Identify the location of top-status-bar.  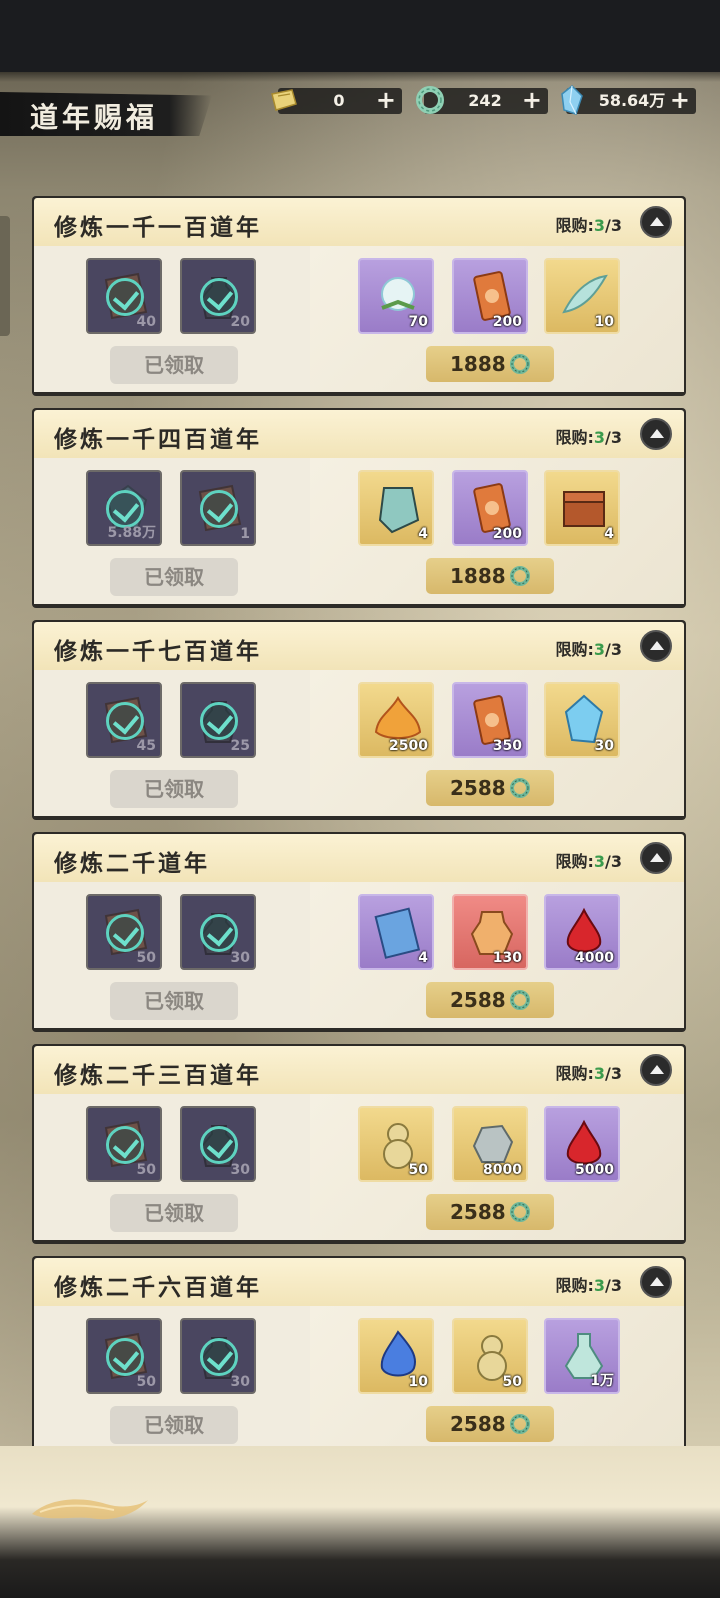
(360, 41).